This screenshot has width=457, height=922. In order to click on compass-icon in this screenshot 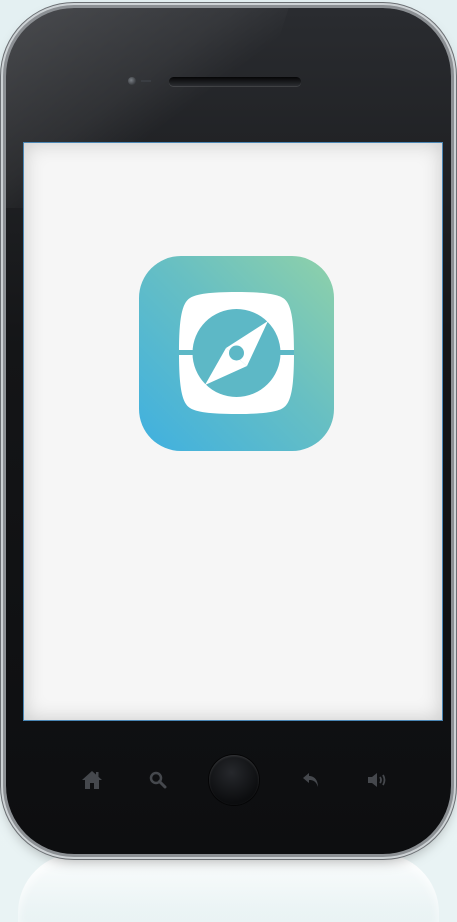, I will do `click(236, 353)`.